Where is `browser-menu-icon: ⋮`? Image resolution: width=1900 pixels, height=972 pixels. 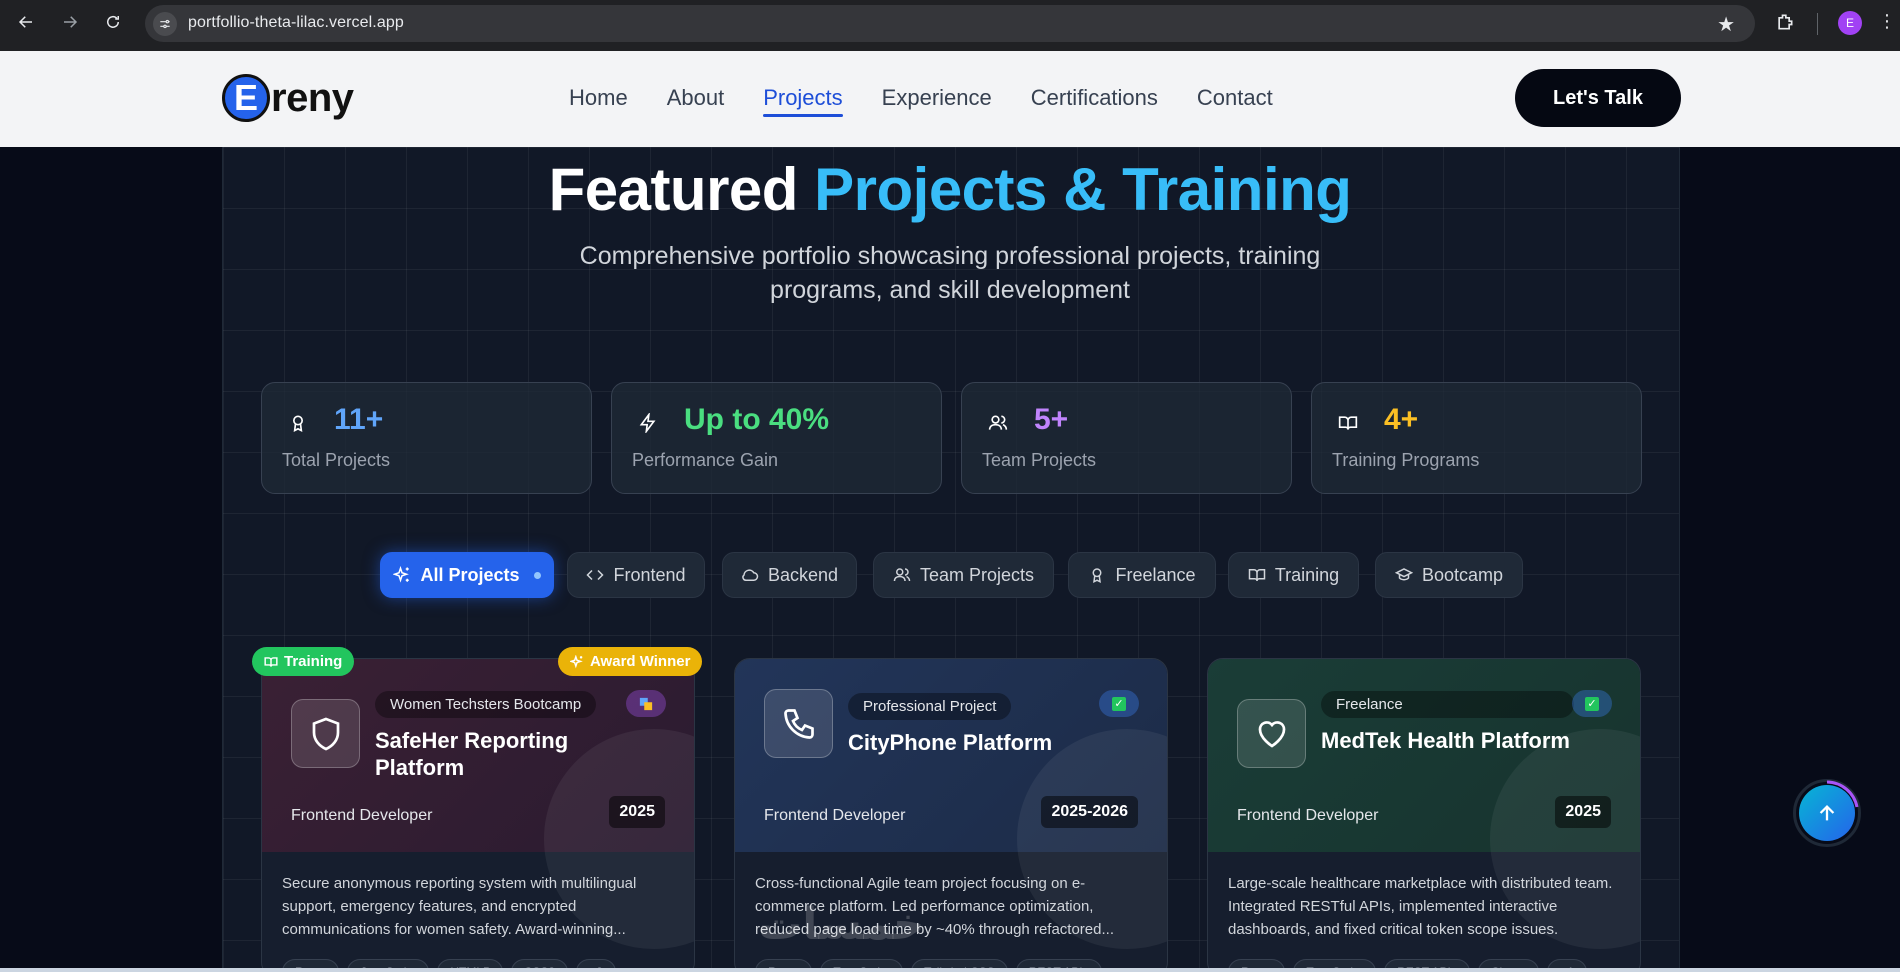
browser-menu-icon: ⋮ is located at coordinates (1887, 21).